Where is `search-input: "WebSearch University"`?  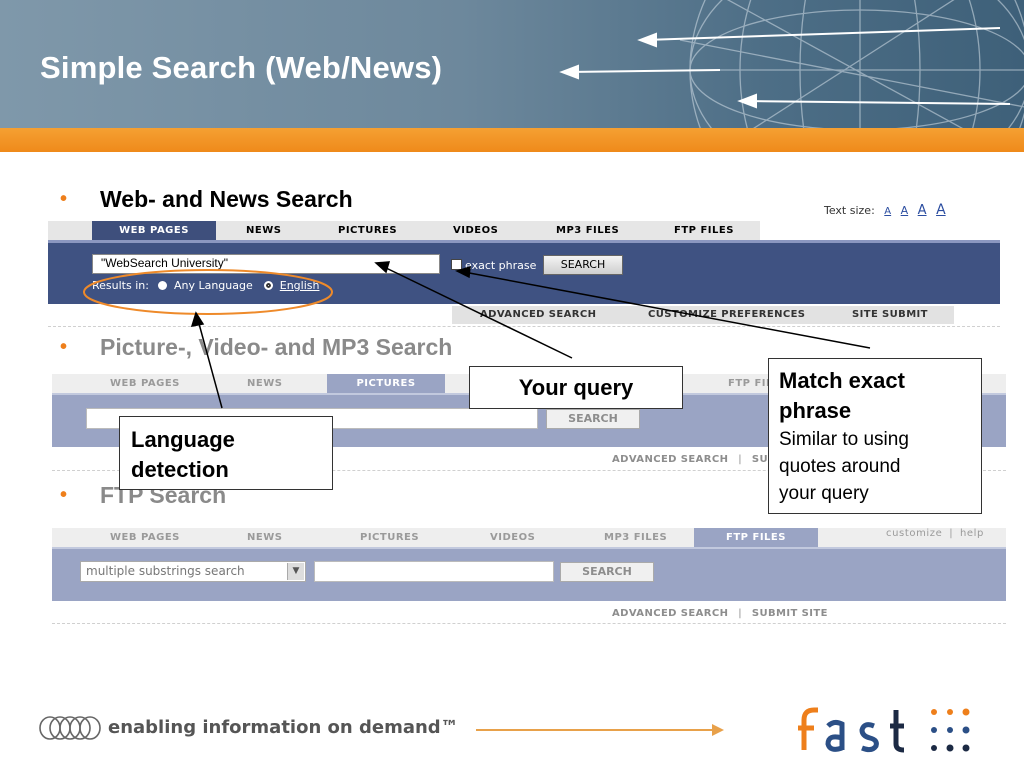
search-input: "WebSearch University" is located at coordinates (266, 264).